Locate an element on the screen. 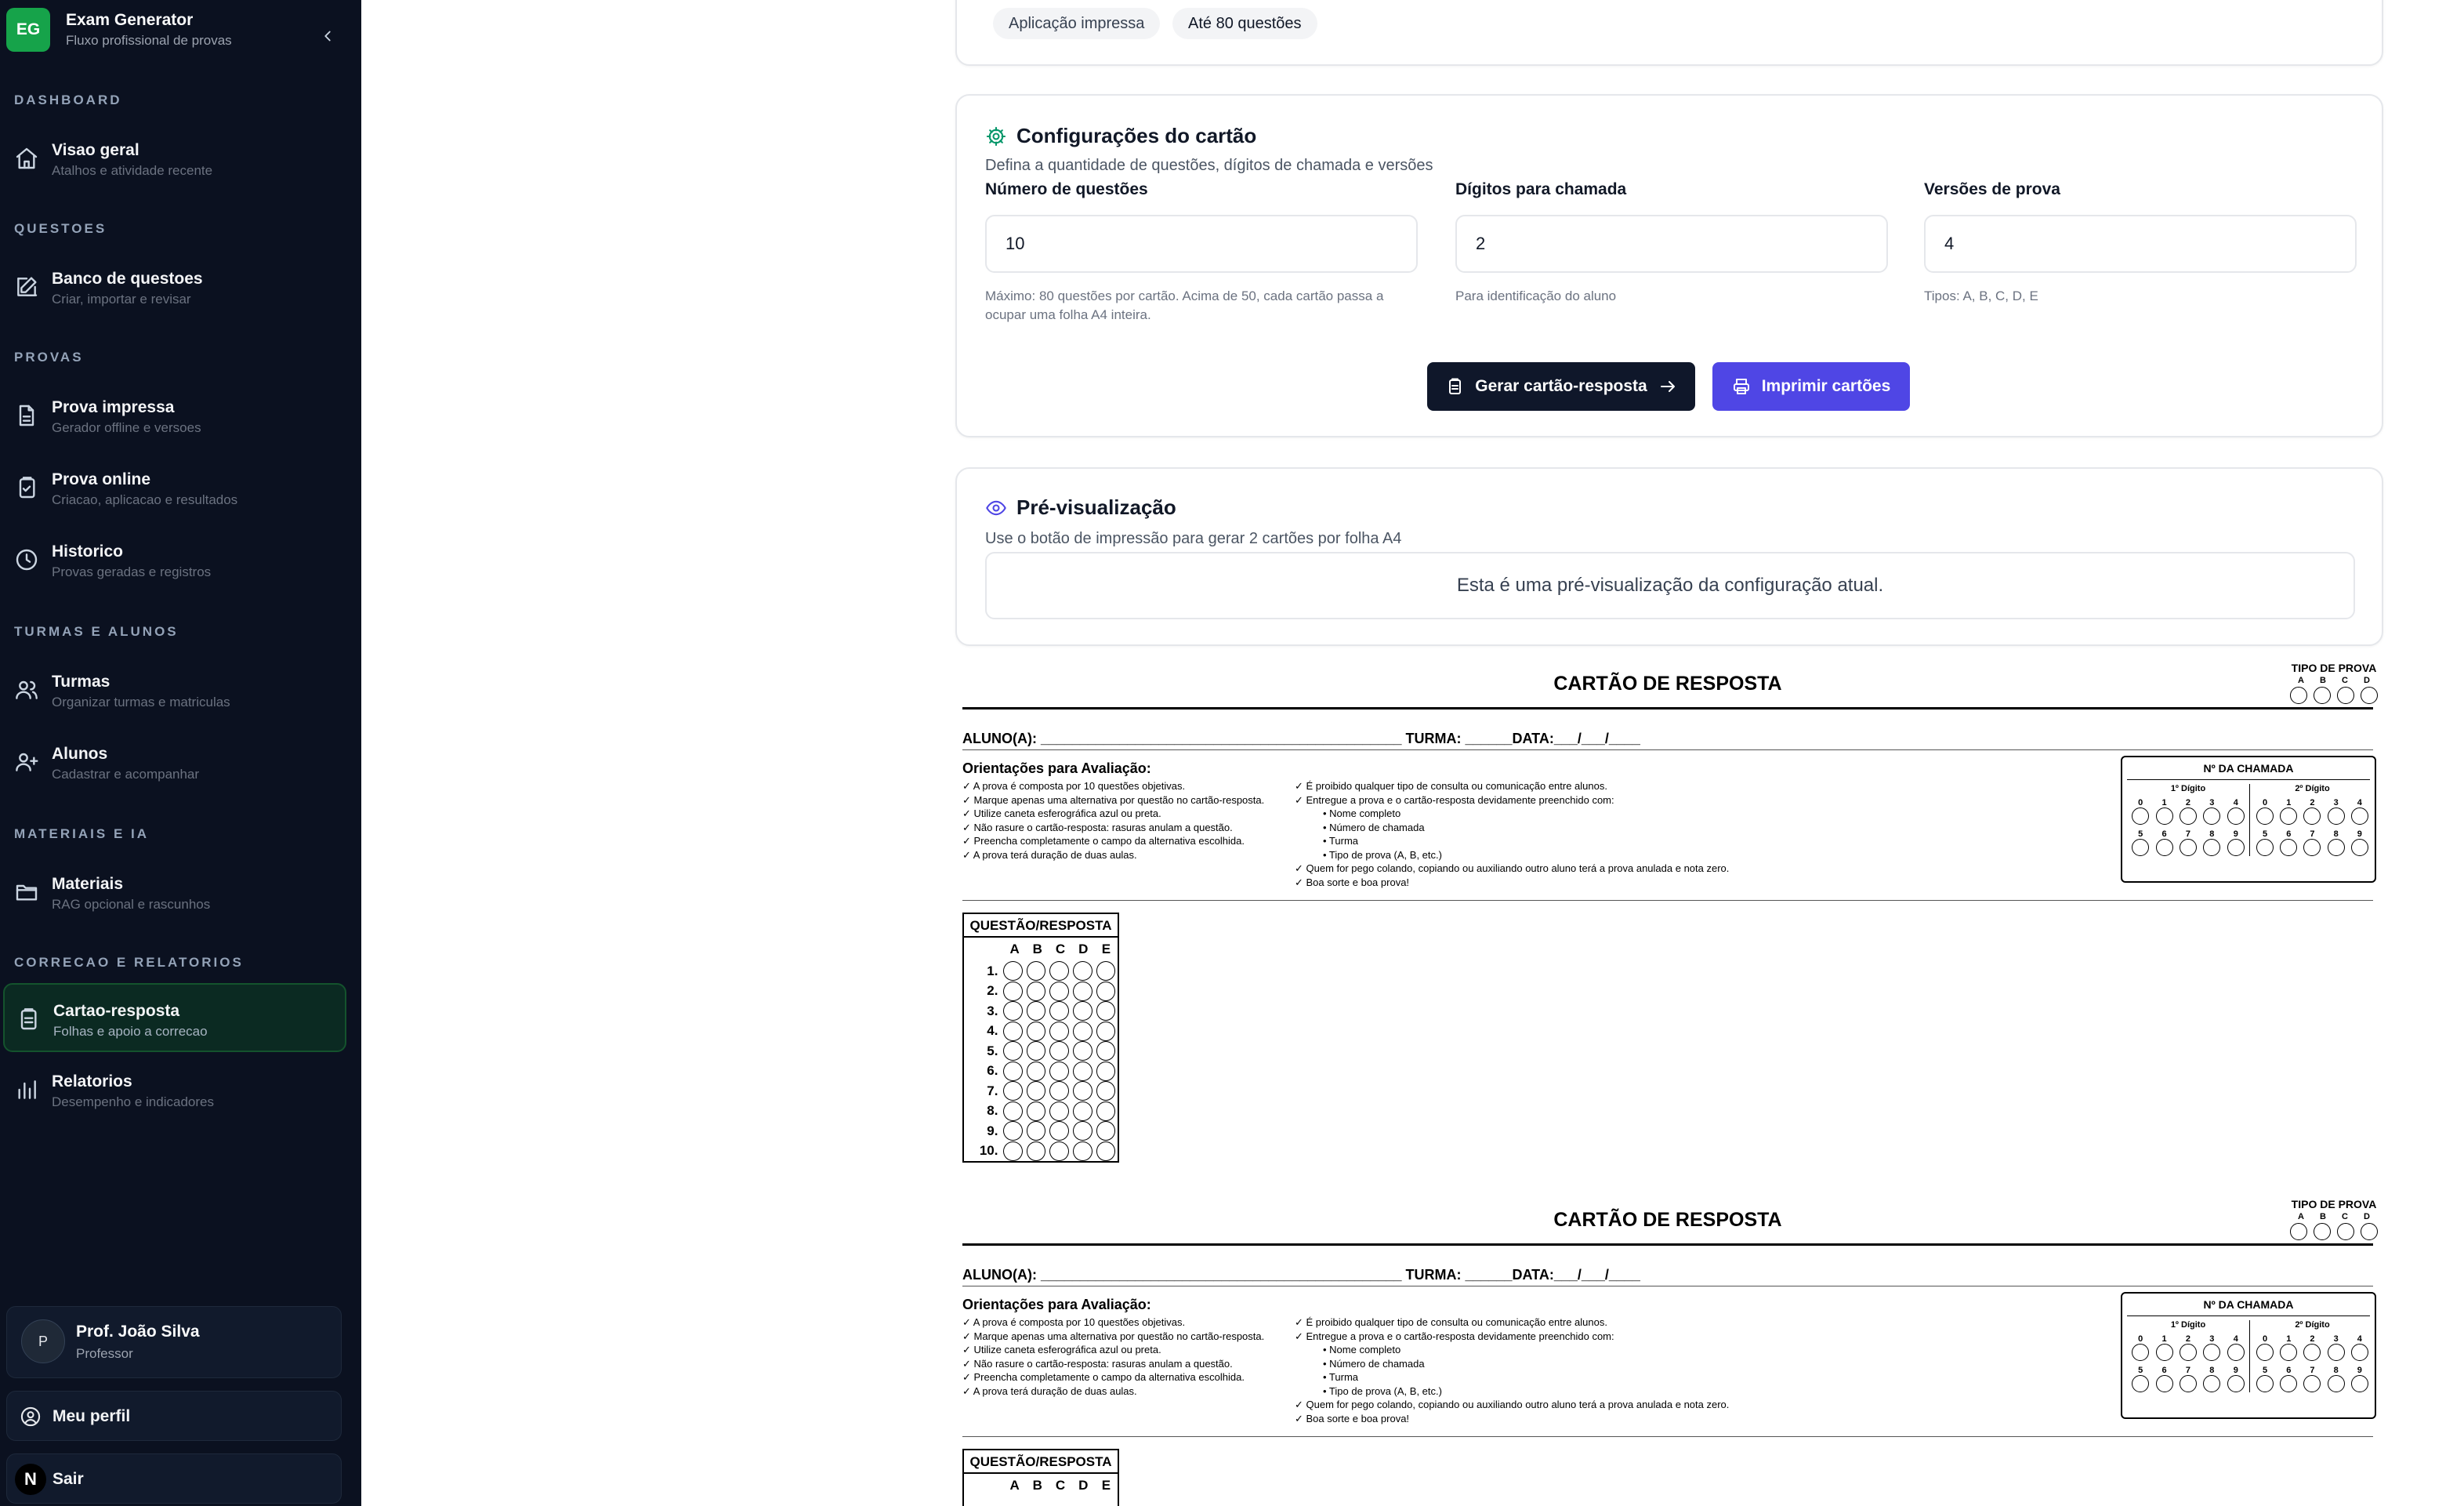  brand-subtitle: Fluxo profissional de provas is located at coordinates (149, 40).